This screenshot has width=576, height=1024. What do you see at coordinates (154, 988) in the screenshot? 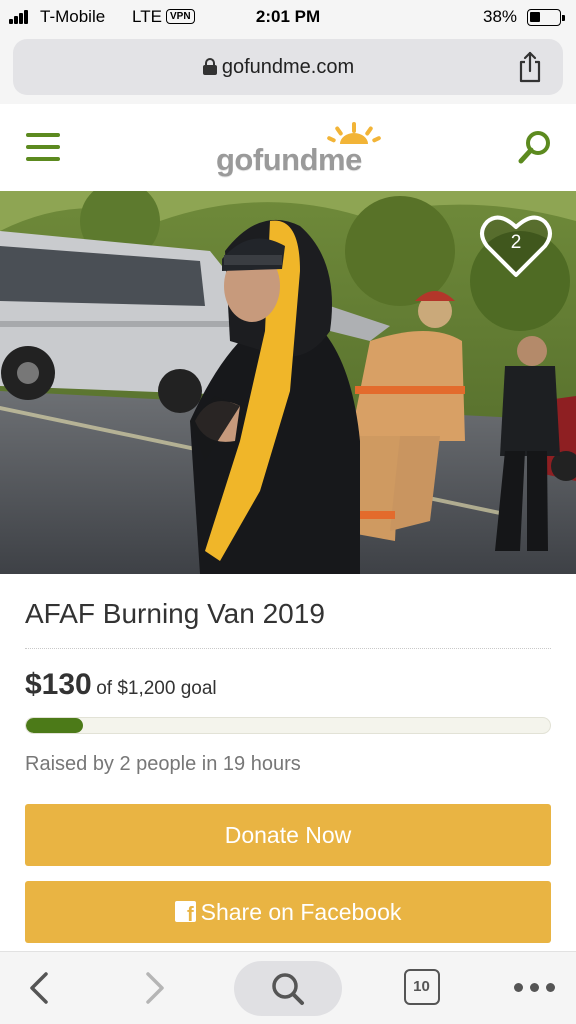
I see `chevron-right-icon` at bounding box center [154, 988].